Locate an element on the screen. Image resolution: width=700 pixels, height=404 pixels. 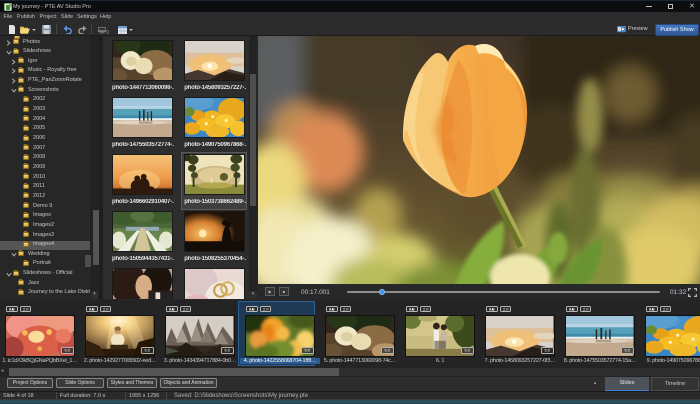
svg-text: D: is located at coordinates (107, 31).